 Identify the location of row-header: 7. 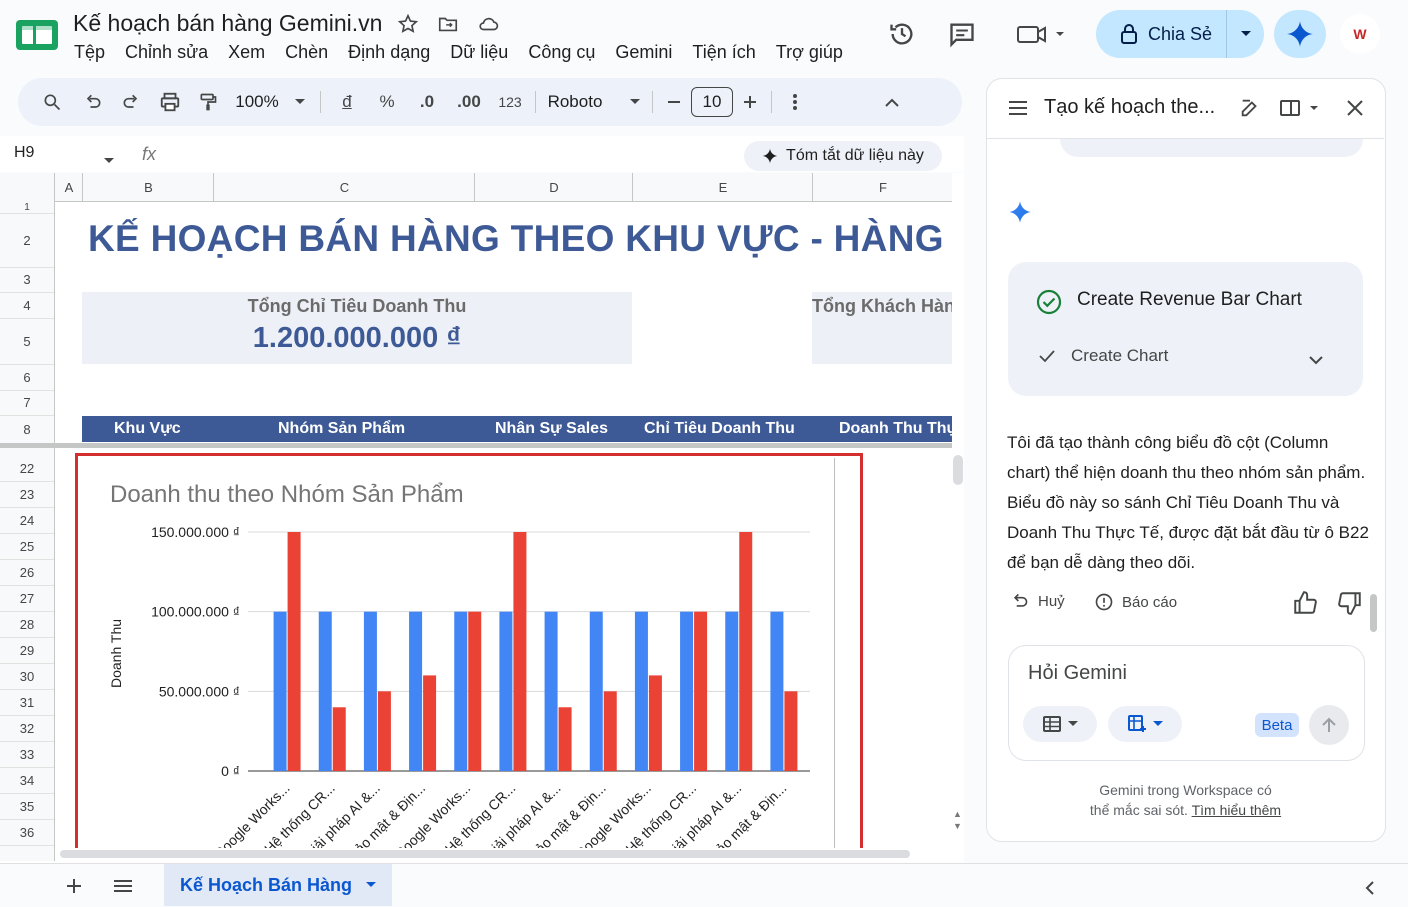
(27, 403).